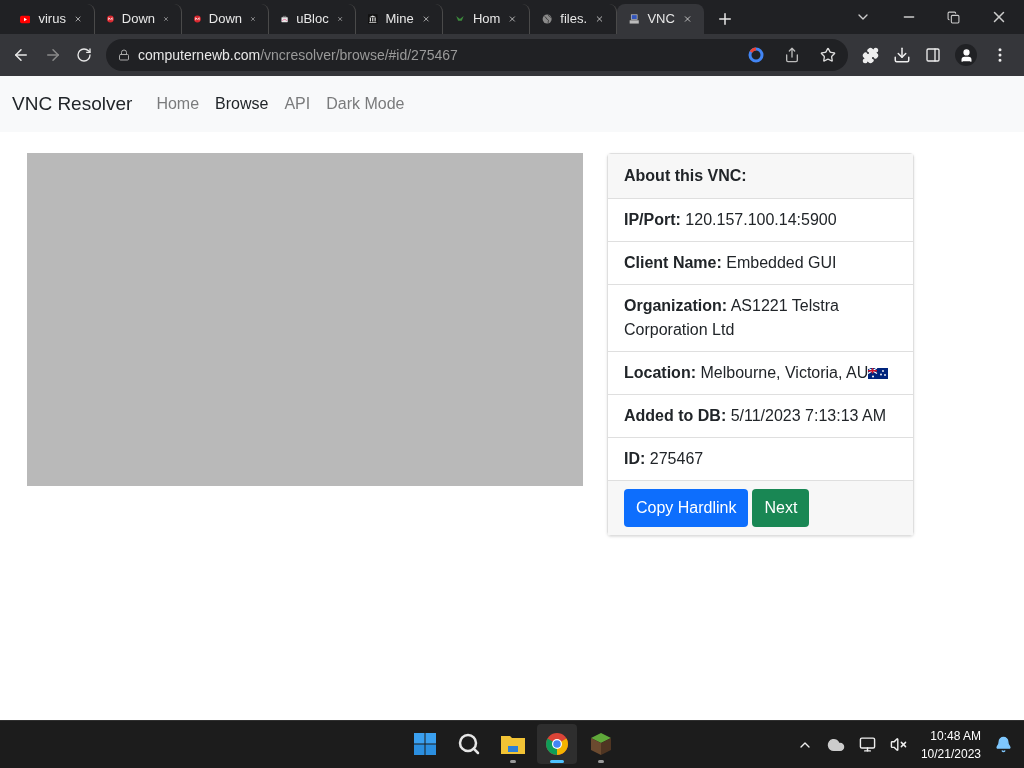 This screenshot has width=1024, height=768. What do you see at coordinates (755, 416) in the screenshot?
I see `info-text: Added to DB: 5/11/2023 7:13:13 AM` at bounding box center [755, 416].